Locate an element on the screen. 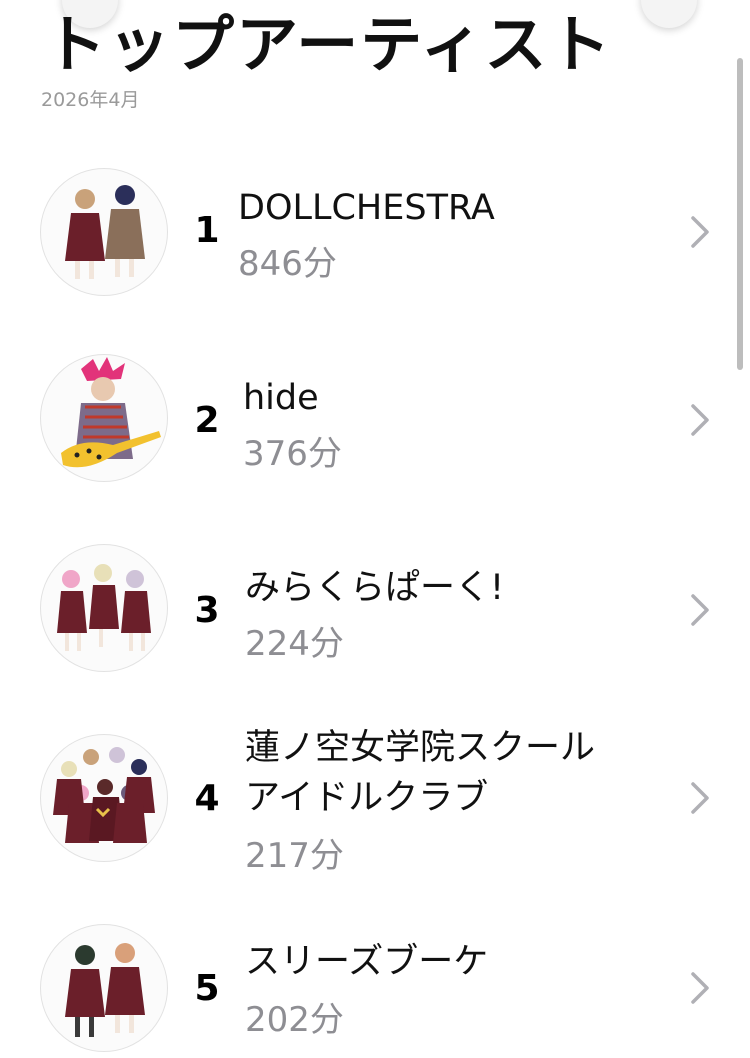  artist-name-line-2: アイドルクラブ is located at coordinates (367, 798).